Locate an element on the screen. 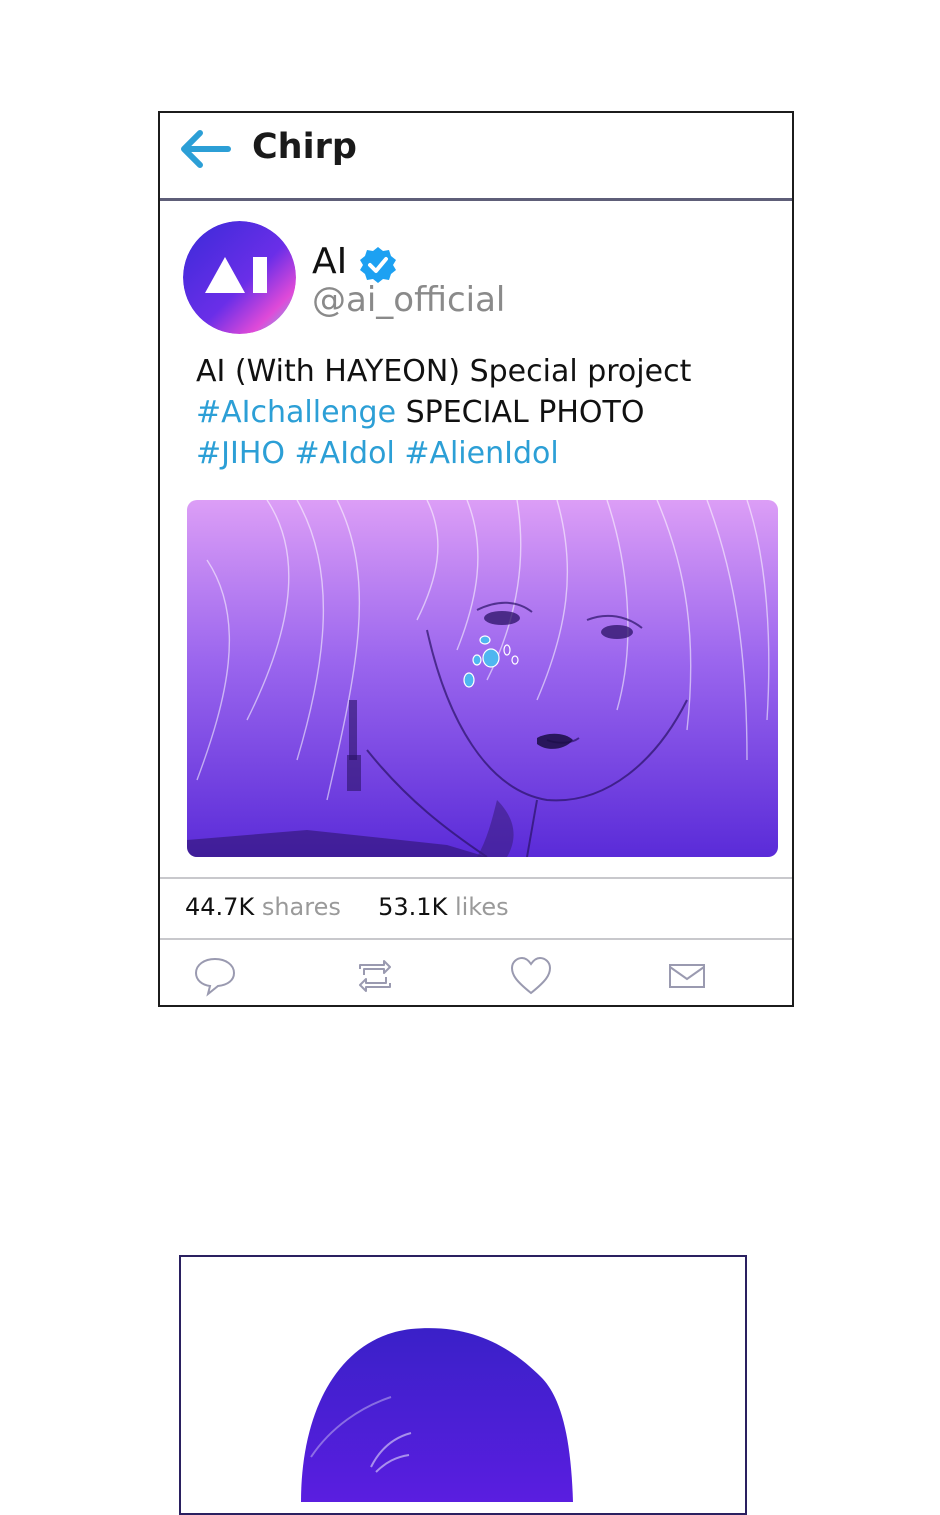 The height and width of the screenshot is (1515, 940). envelope-icon is located at coordinates (687, 976).